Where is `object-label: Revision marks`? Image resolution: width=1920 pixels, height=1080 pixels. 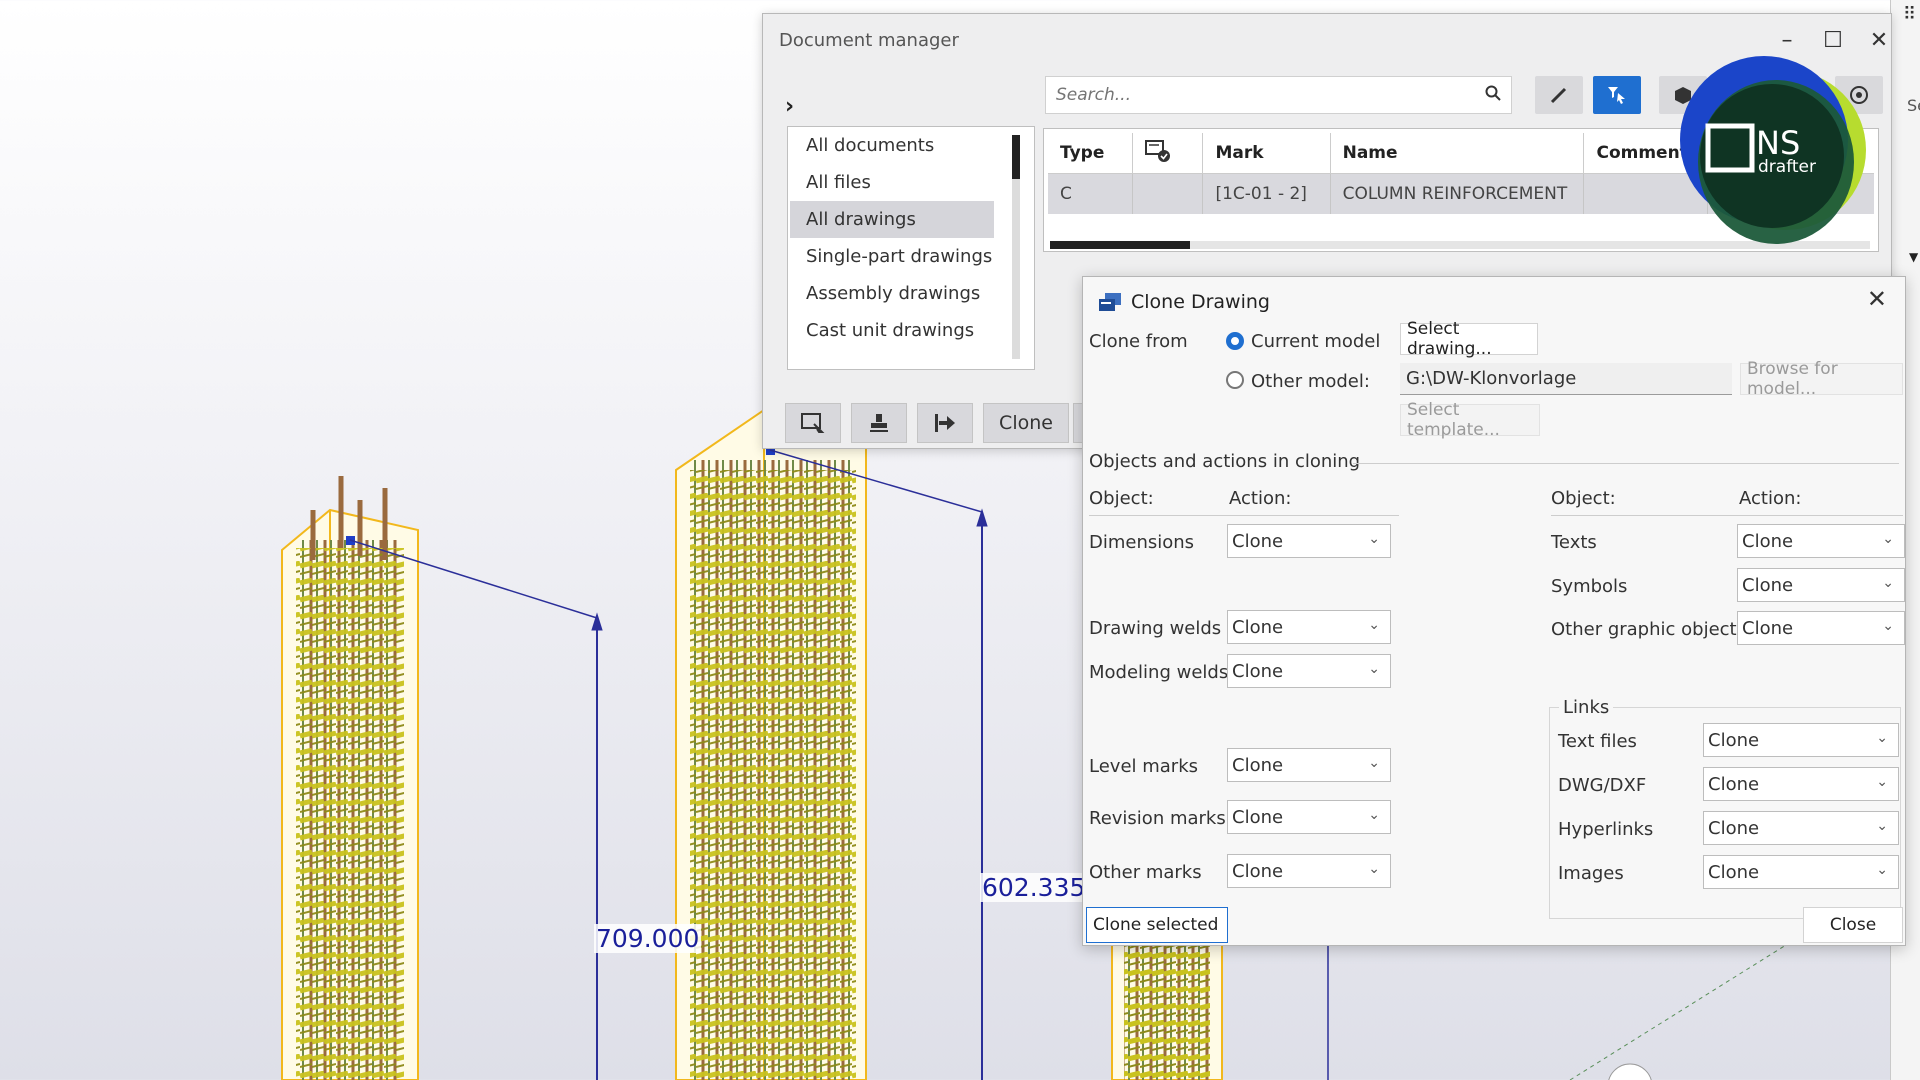 object-label: Revision marks is located at coordinates (1157, 818).